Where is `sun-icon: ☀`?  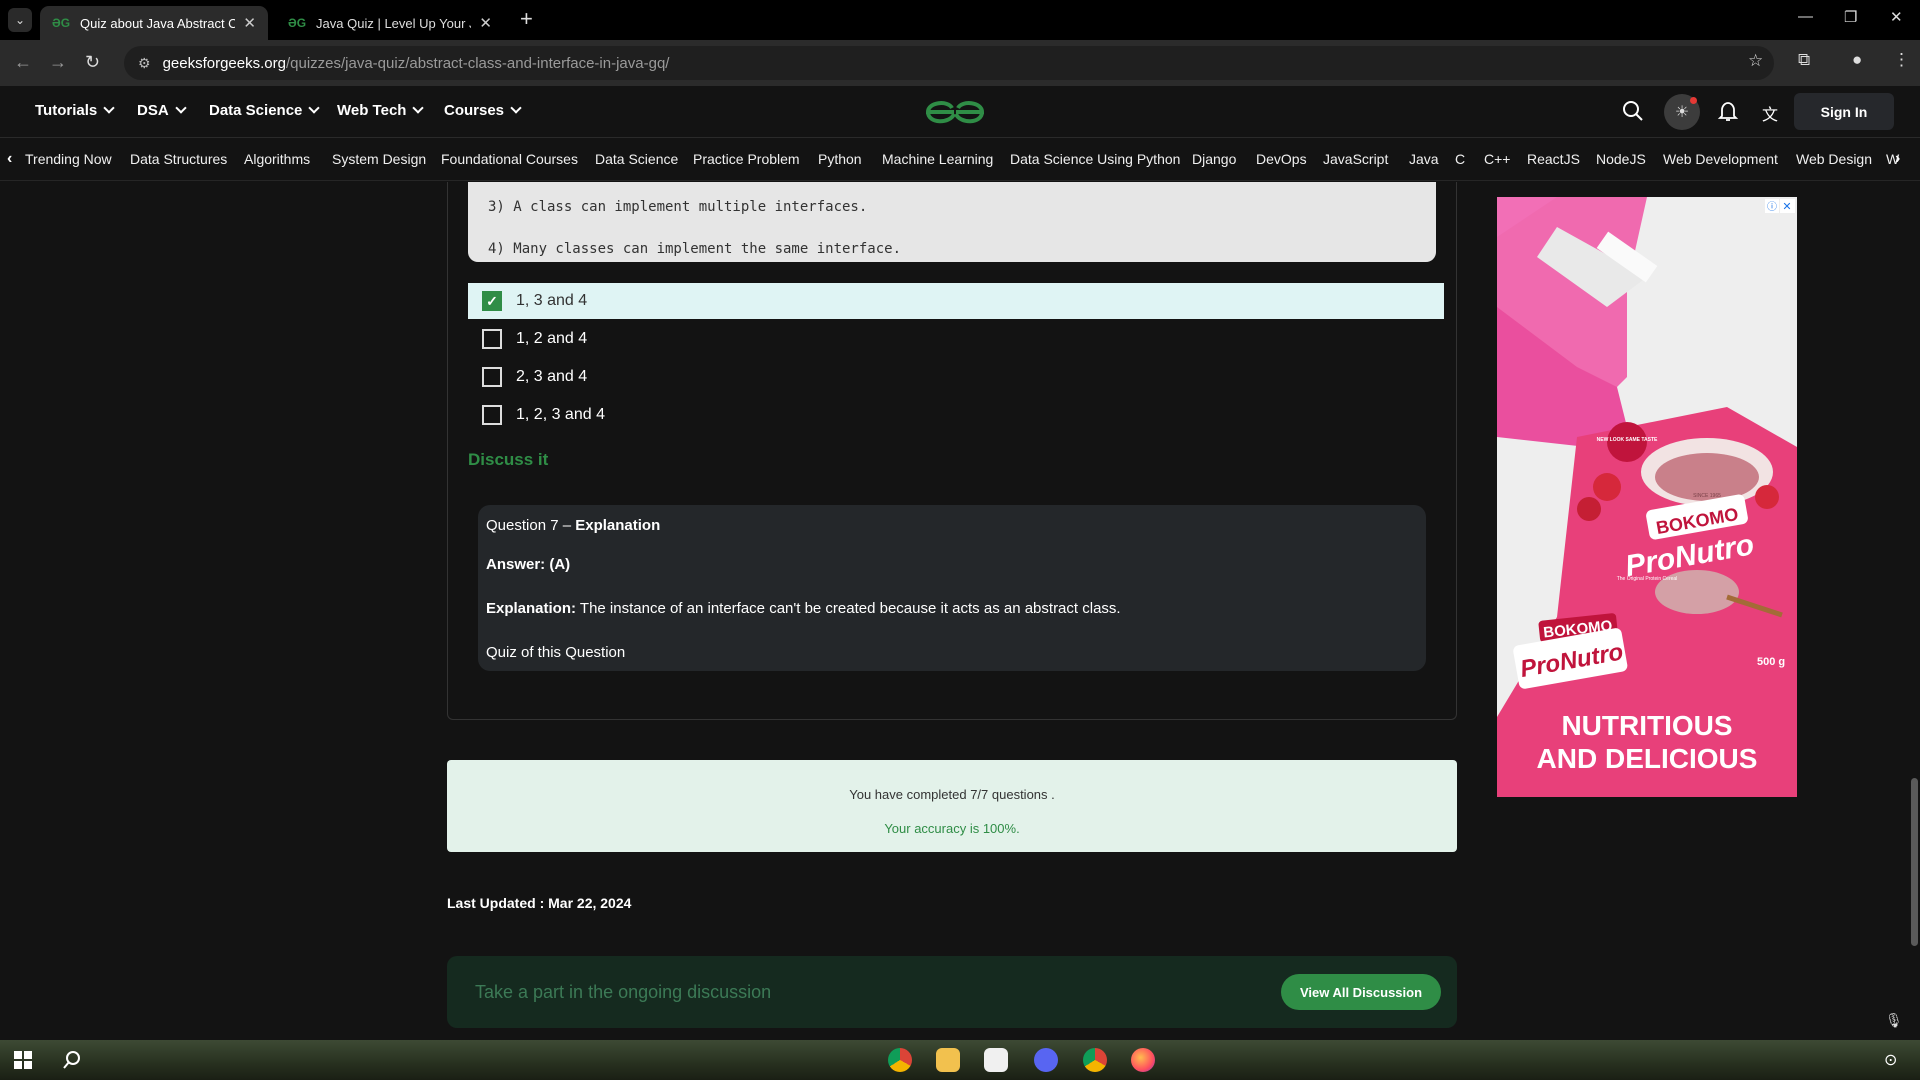 sun-icon: ☀ is located at coordinates (1682, 112).